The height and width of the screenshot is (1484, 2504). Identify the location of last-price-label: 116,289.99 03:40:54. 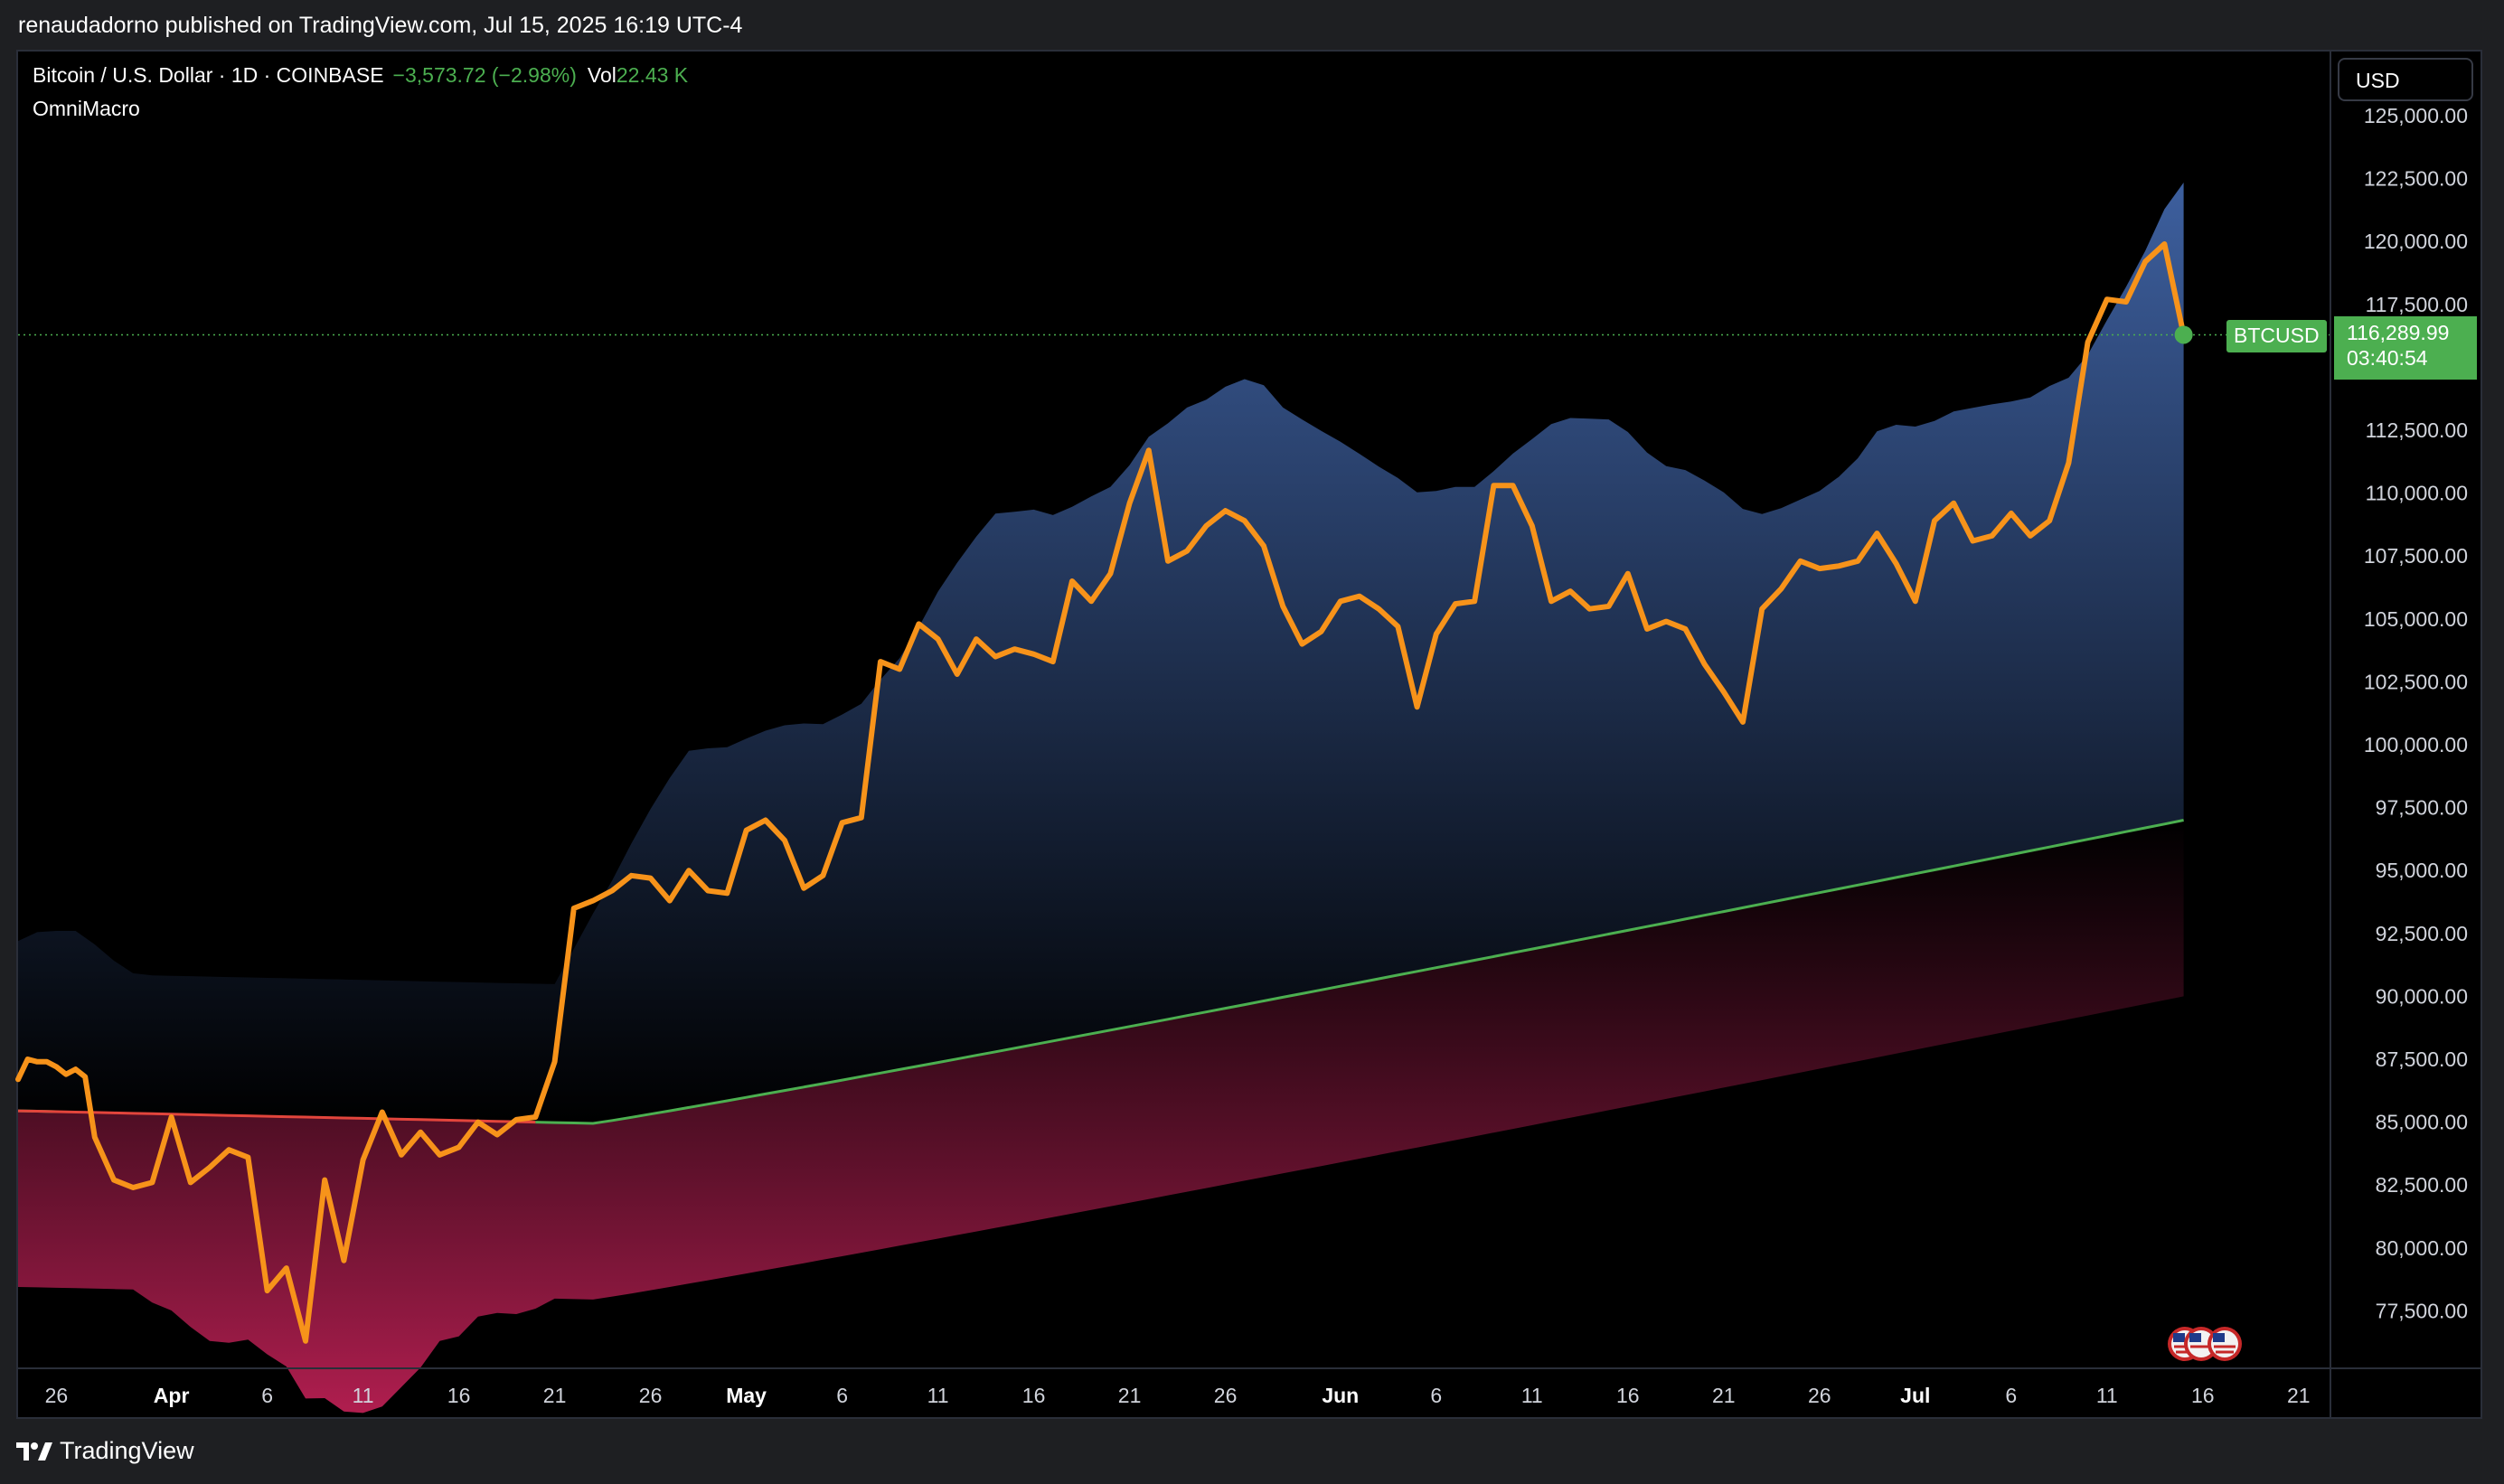
(2405, 348).